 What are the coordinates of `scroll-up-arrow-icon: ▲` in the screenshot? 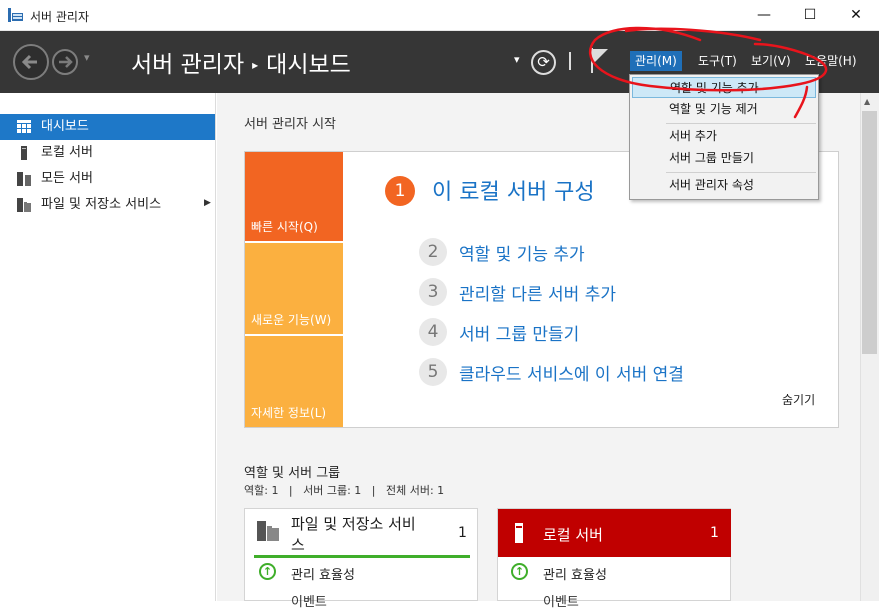 It's located at (867, 101).